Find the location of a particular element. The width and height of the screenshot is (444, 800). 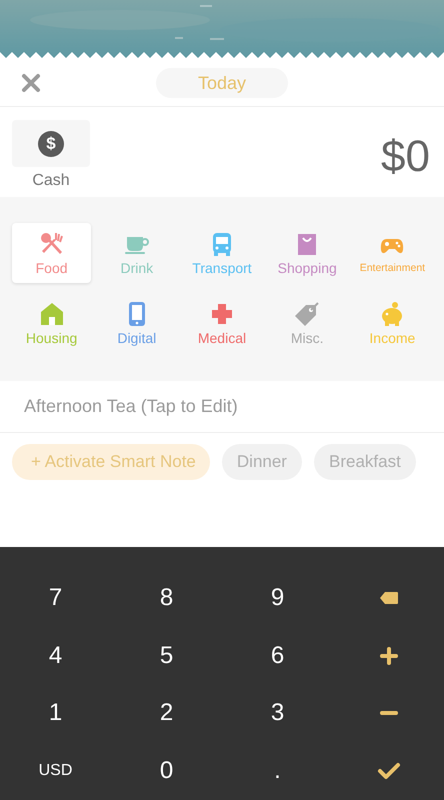

category-item: Food is located at coordinates (52, 253).